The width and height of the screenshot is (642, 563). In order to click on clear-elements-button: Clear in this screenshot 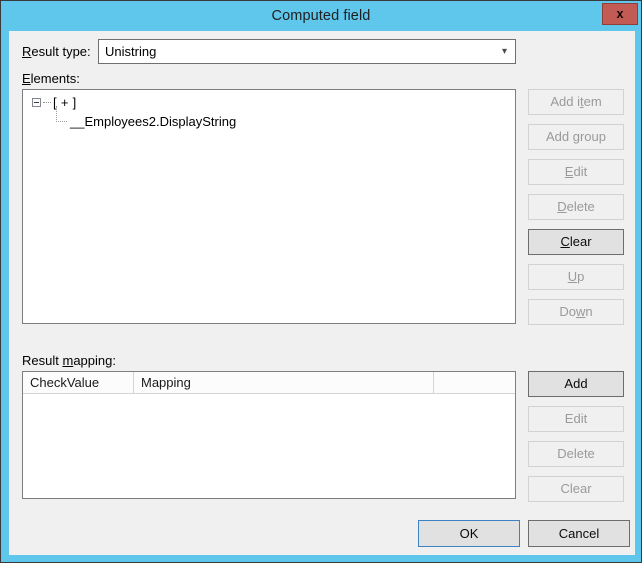, I will do `click(576, 242)`.